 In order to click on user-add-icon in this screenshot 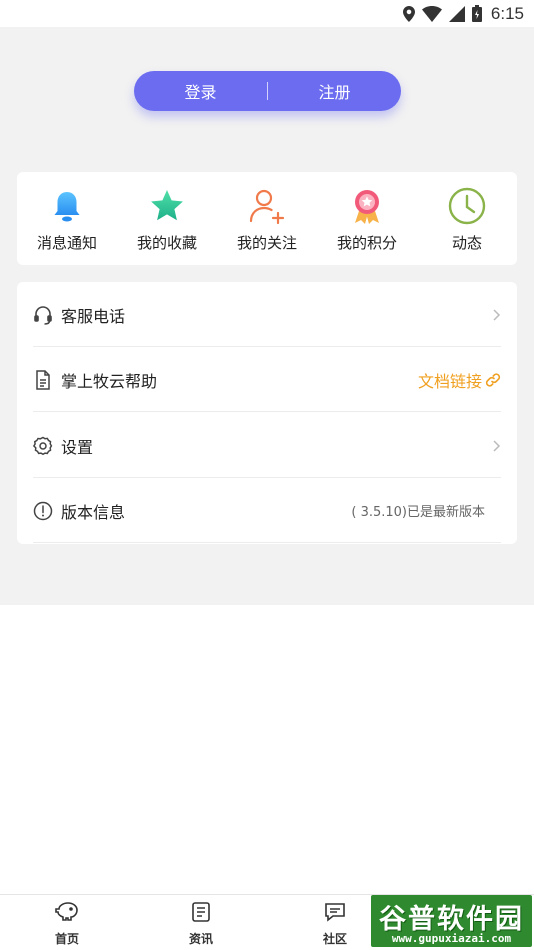, I will do `click(267, 206)`.